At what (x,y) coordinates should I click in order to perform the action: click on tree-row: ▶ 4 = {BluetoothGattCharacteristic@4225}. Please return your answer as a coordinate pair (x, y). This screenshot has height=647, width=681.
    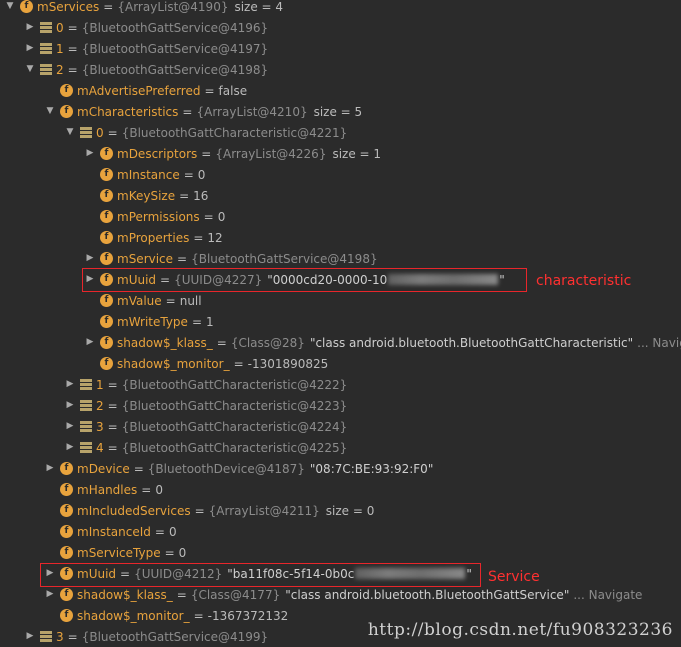
    Looking at the image, I should click on (340, 447).